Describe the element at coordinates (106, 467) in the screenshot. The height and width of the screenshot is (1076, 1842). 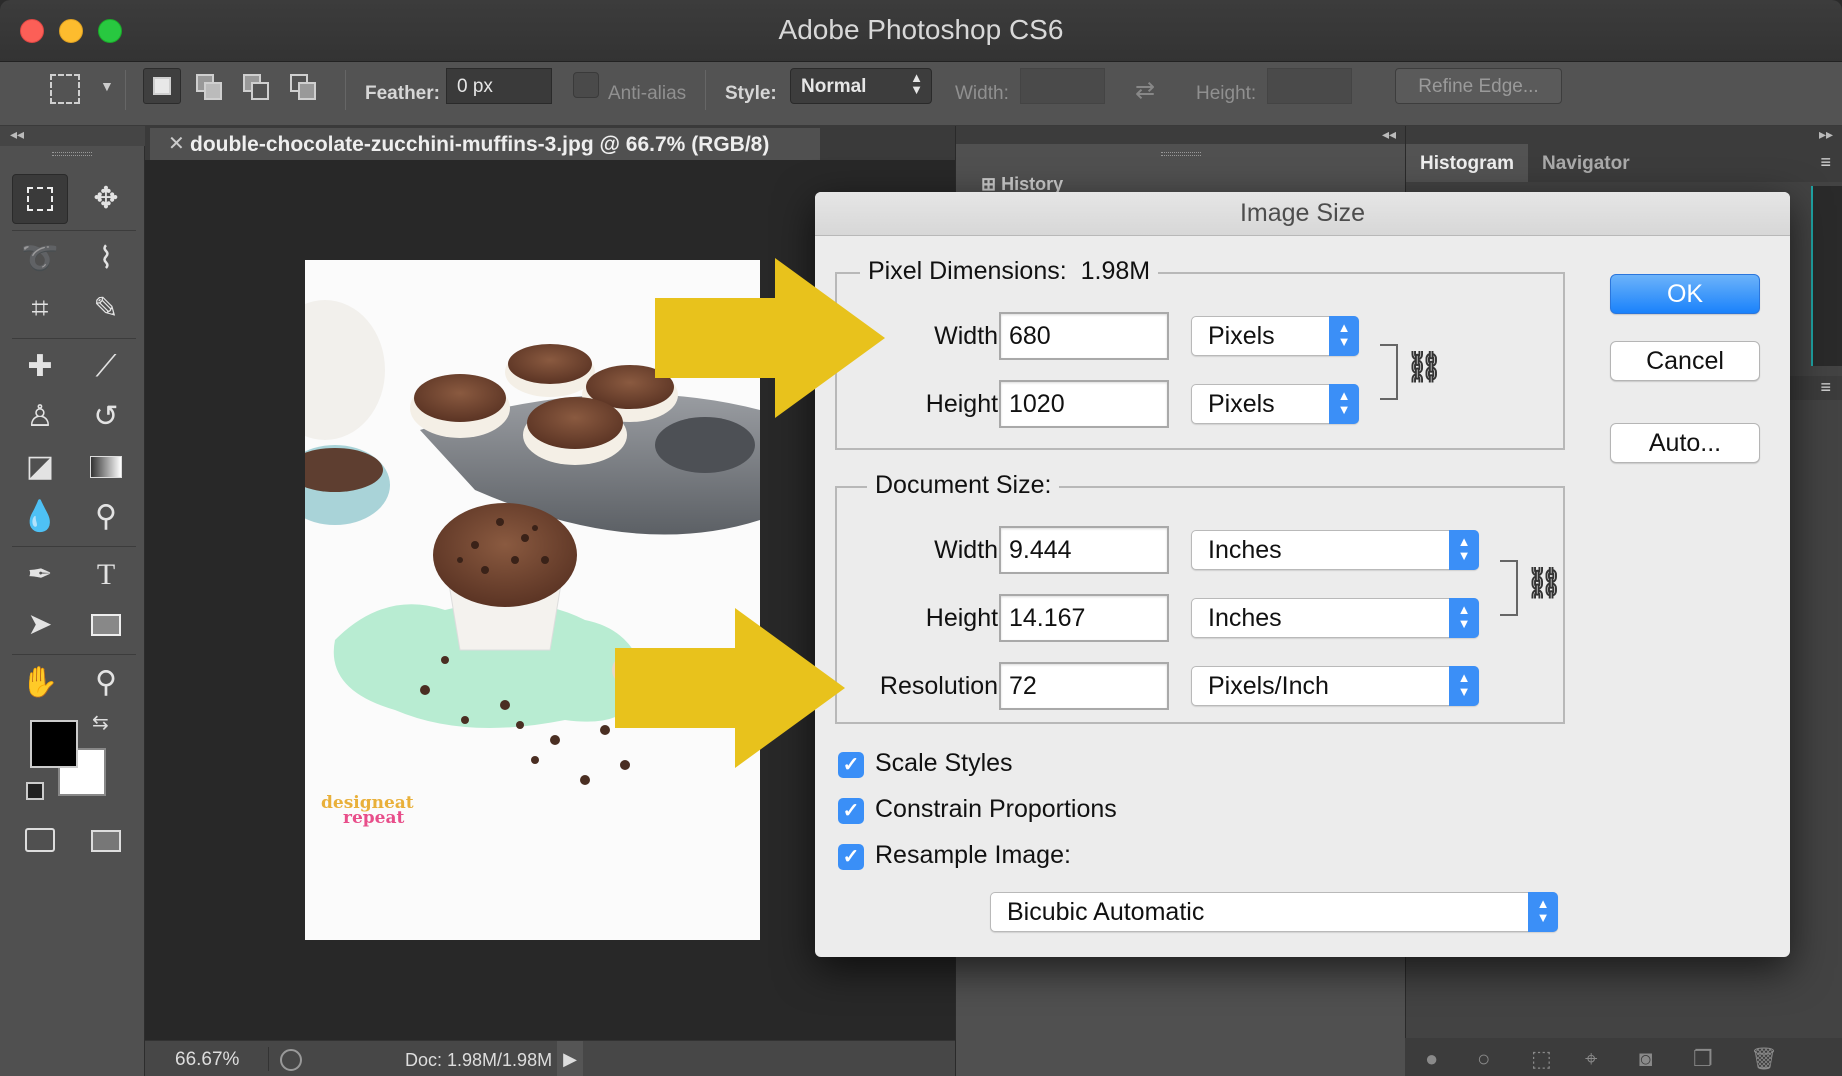
I see `gradient-tool-icon` at that location.